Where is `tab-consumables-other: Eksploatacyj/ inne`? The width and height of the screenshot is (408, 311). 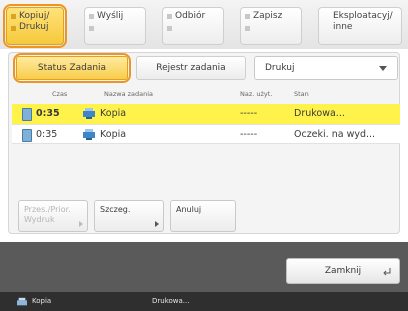 tab-consumables-other: Eksploatacyj/ inne is located at coordinates (360, 26).